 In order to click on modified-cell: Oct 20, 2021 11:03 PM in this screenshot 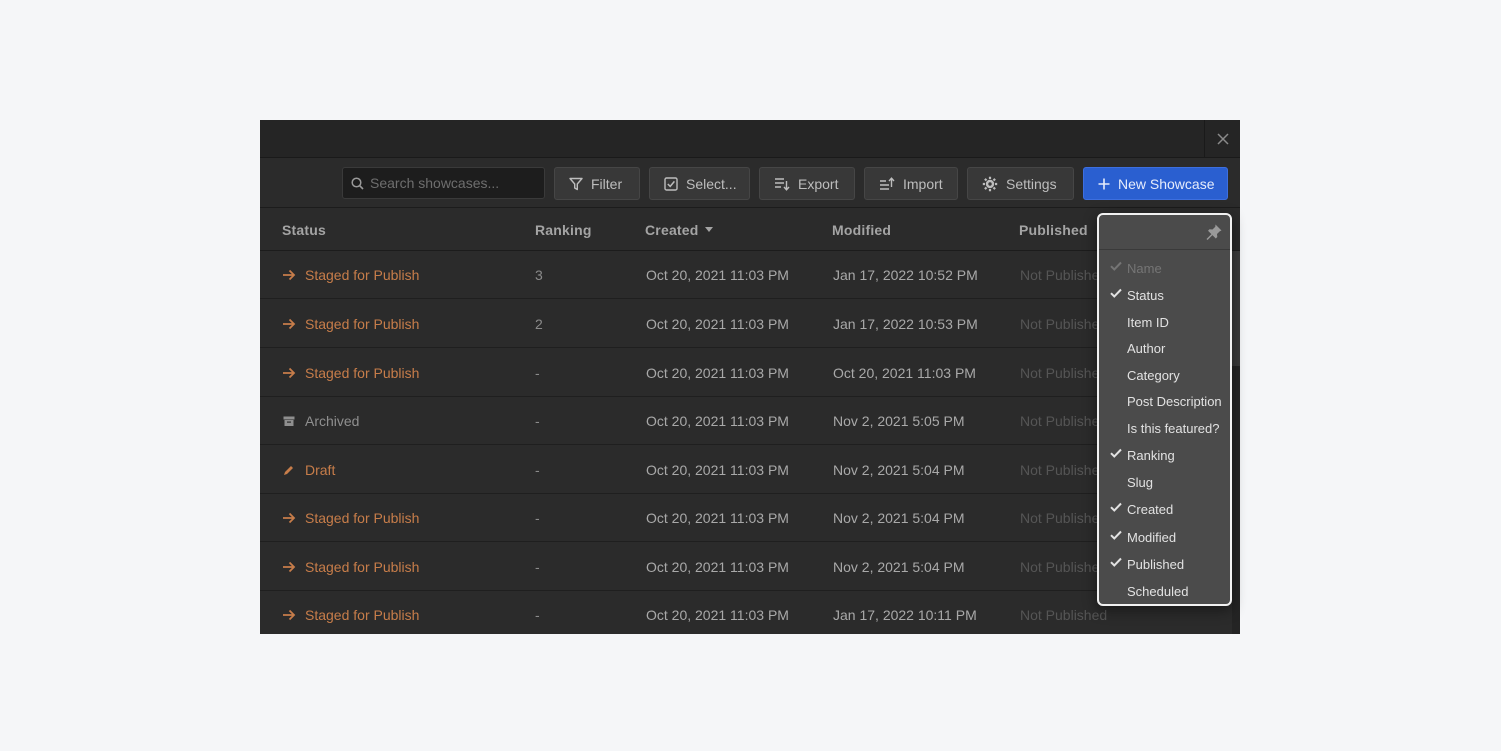, I will do `click(904, 373)`.